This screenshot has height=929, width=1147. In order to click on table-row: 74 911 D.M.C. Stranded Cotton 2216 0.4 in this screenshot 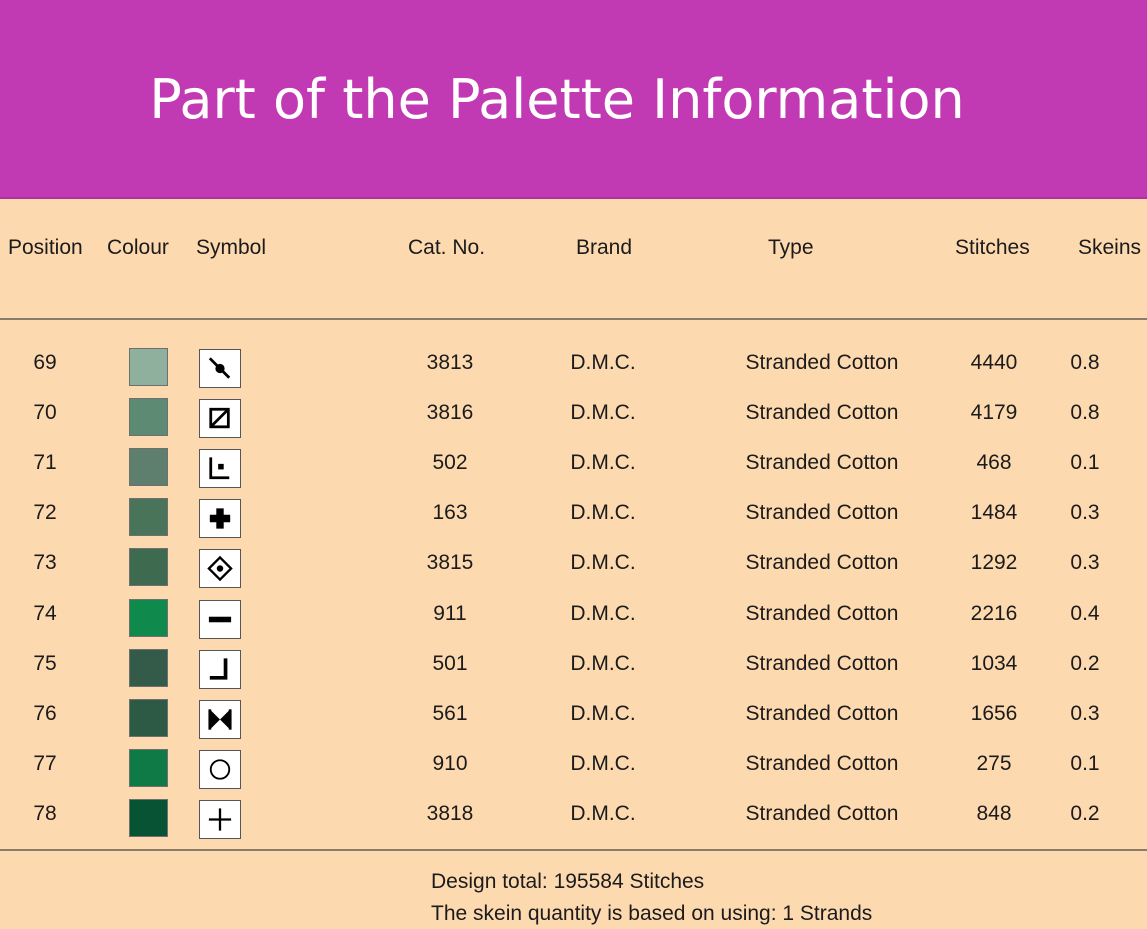, I will do `click(573, 623)`.